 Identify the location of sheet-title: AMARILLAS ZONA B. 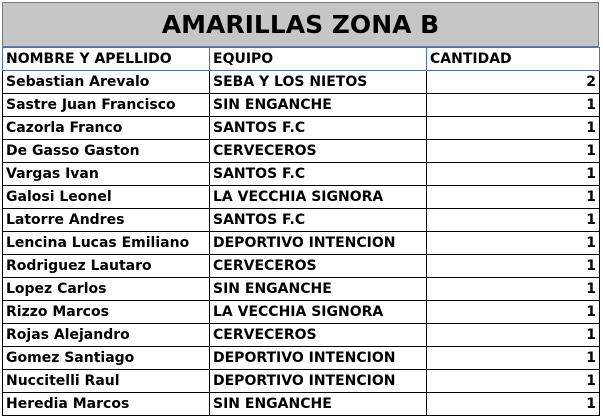
(300, 24).